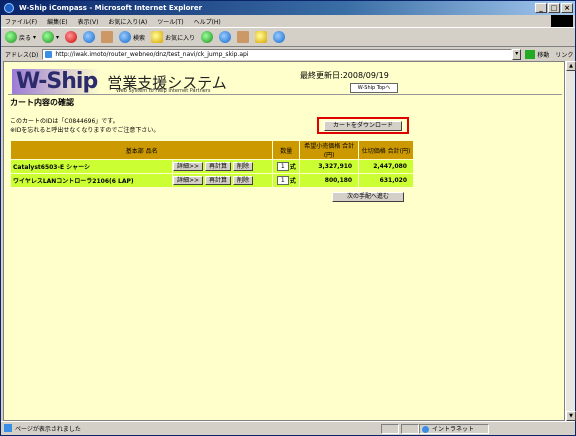 Image resolution: width=576 pixels, height=436 pixels. I want to click on menu-favorites: お気に入り(A), so click(127, 21).